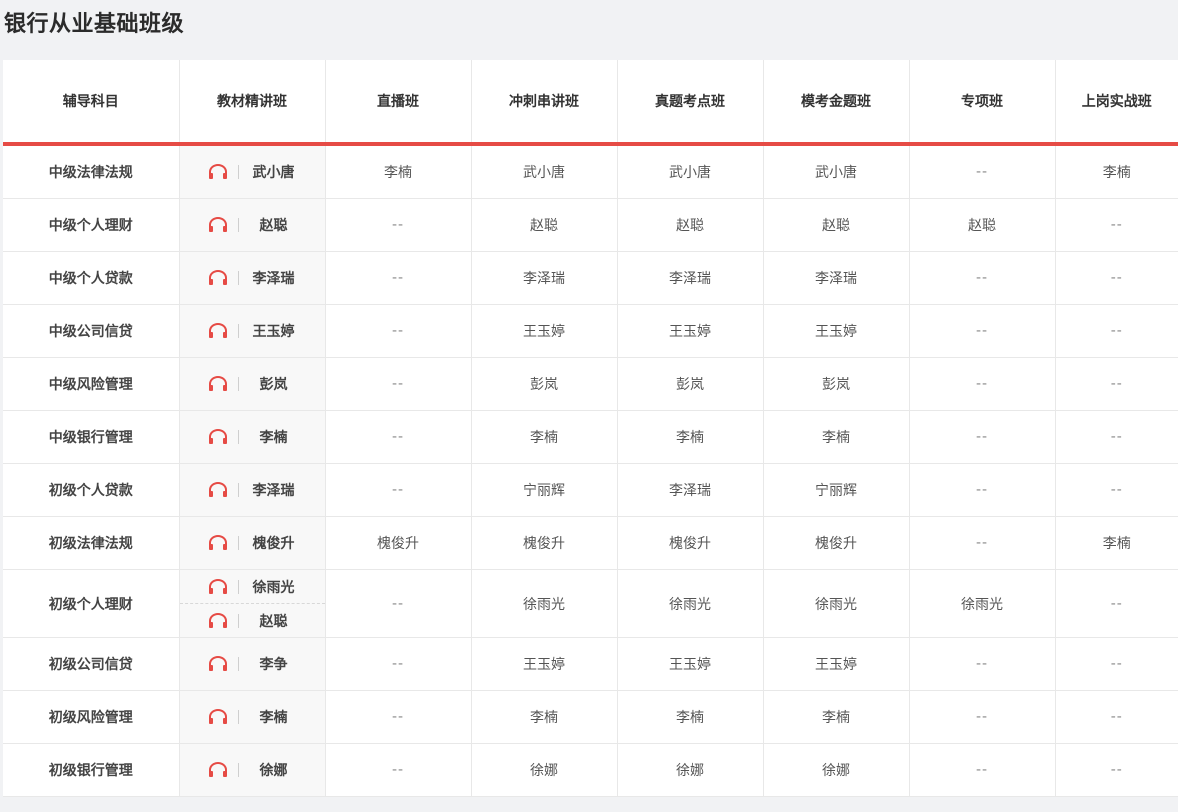 The image size is (1178, 812). I want to click on textbook-teacher-cell: 李争, so click(252, 664).